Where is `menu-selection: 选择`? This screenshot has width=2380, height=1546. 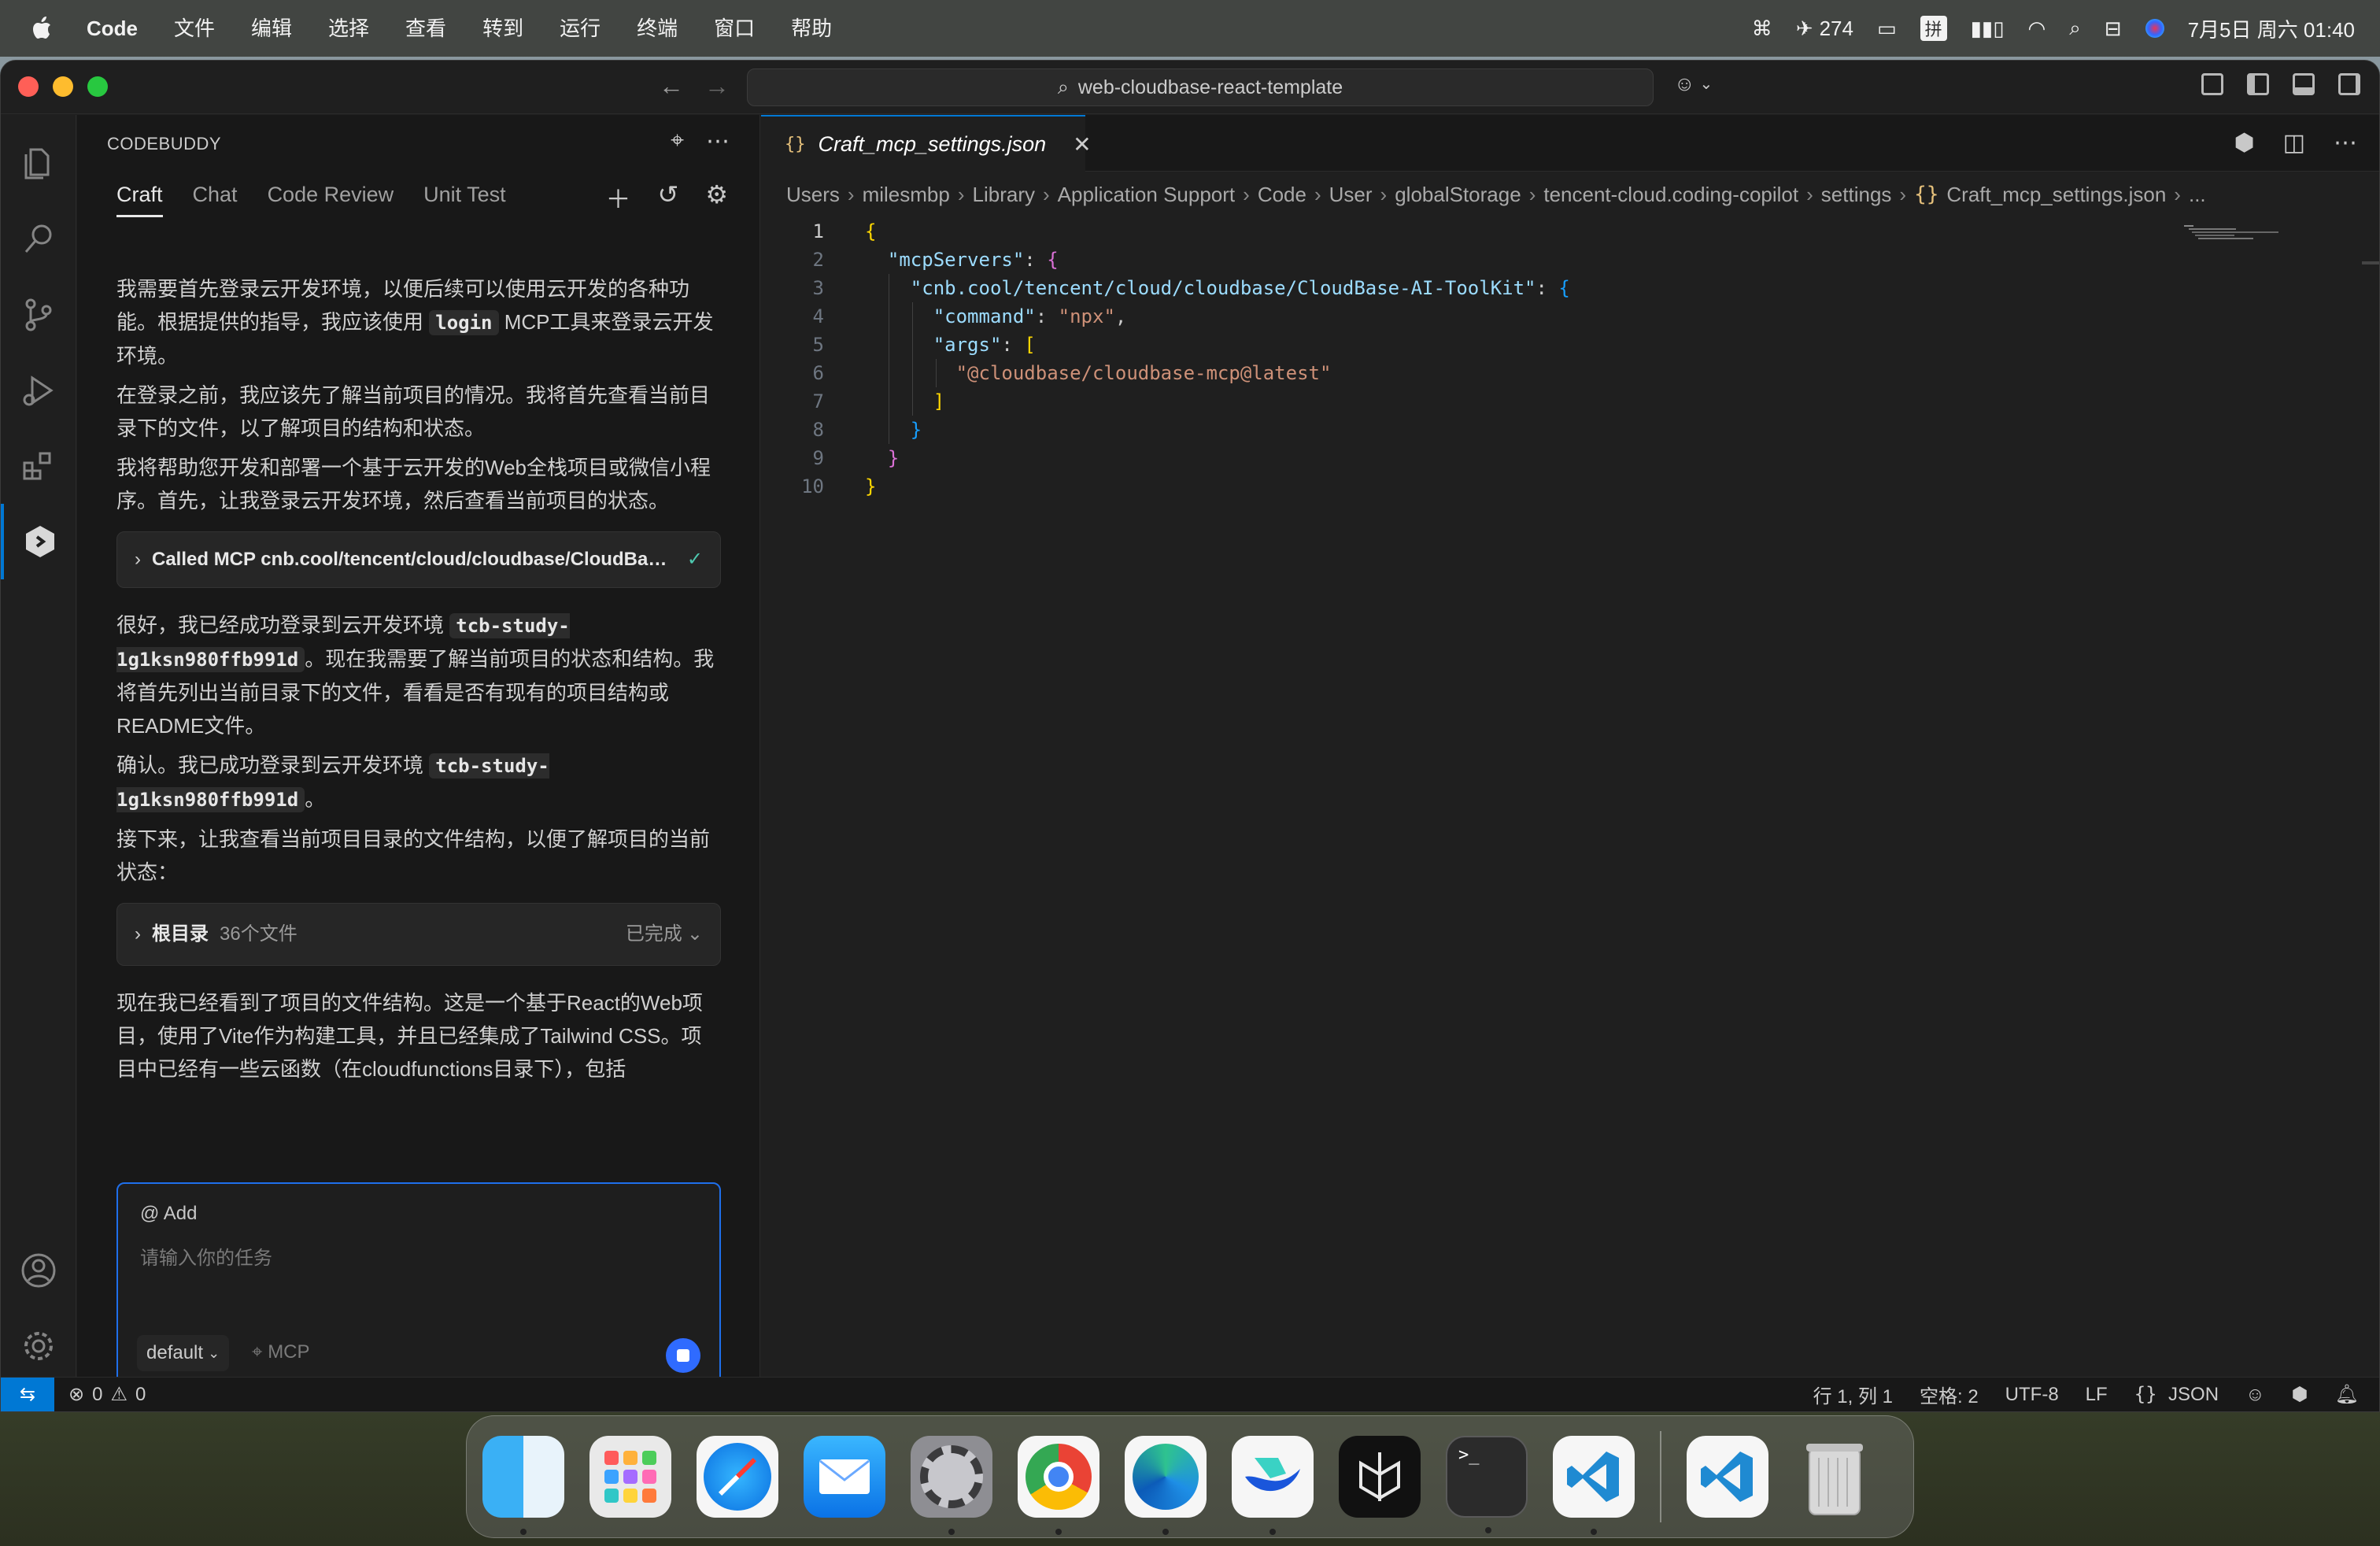 menu-selection: 选择 is located at coordinates (348, 28).